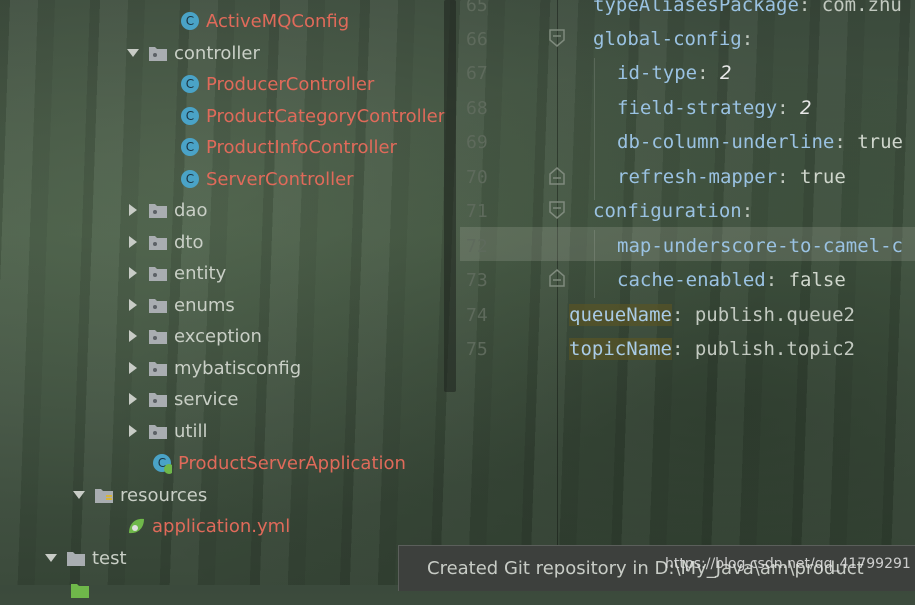 Image resolution: width=915 pixels, height=605 pixels. What do you see at coordinates (760, 246) in the screenshot?
I see `code-line: map-underscore-to-camel-c` at bounding box center [760, 246].